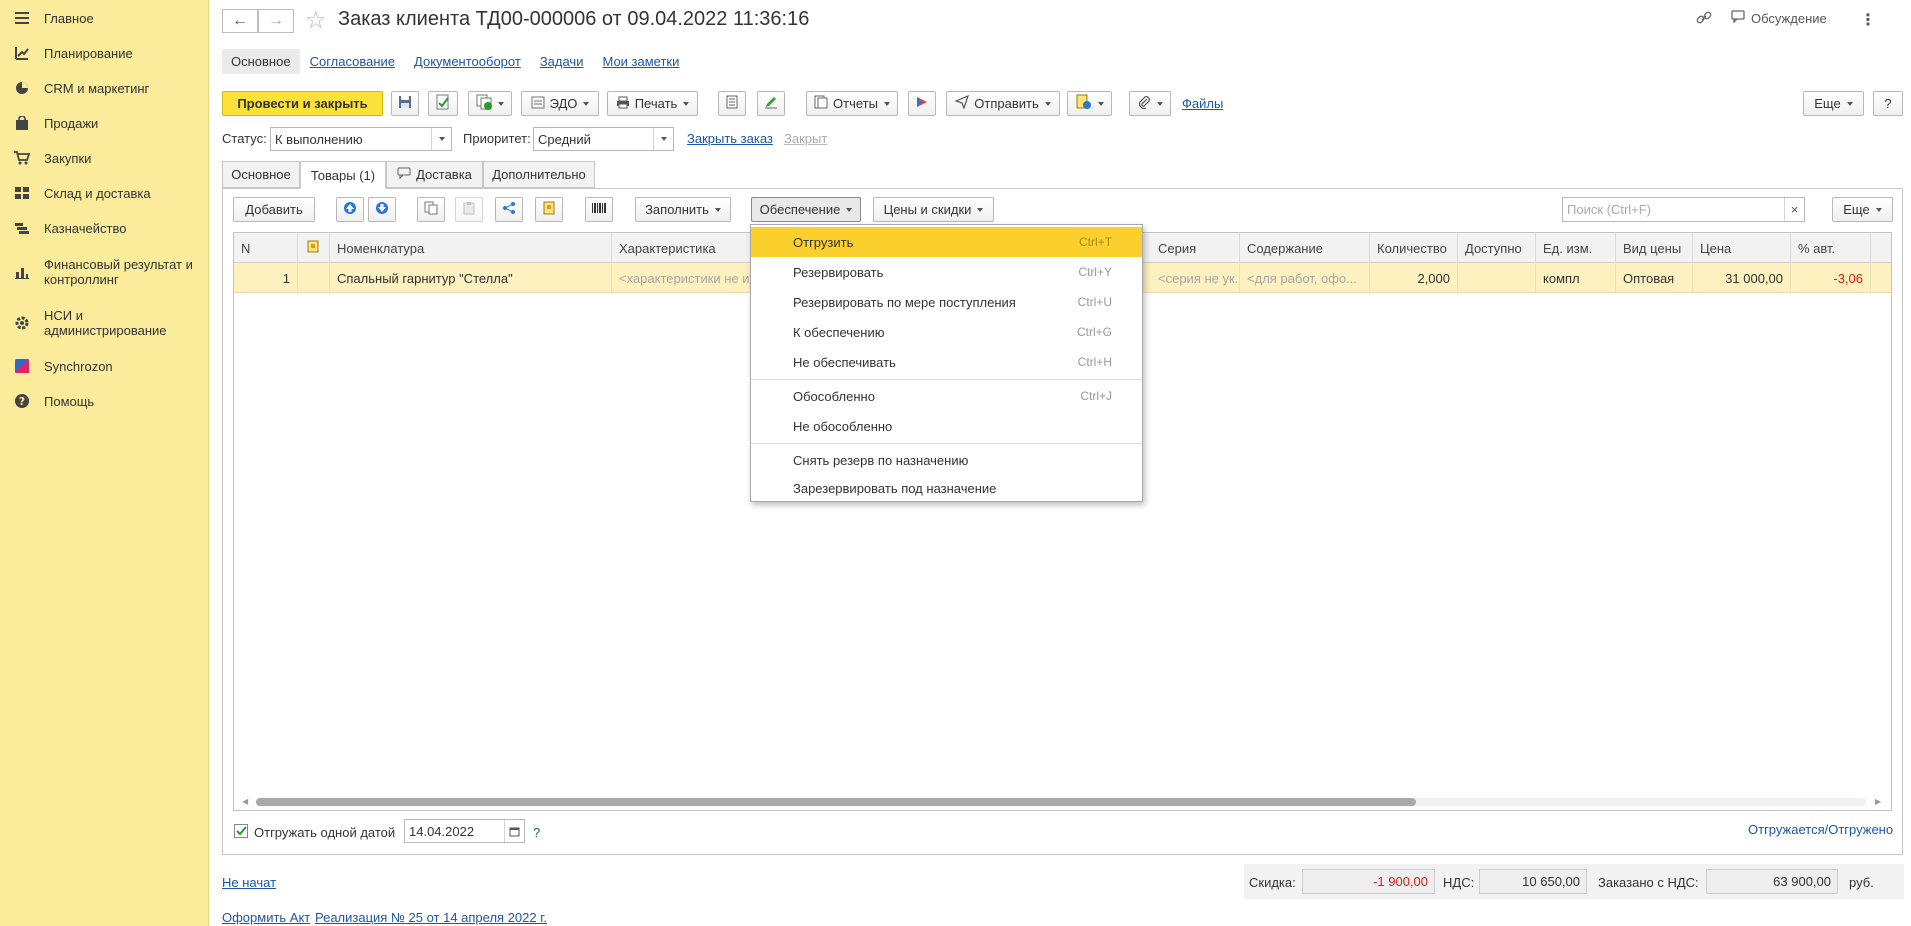 Image resolution: width=1911 pixels, height=926 pixels. Describe the element at coordinates (240, 21) in the screenshot. I see `back-button: ←` at that location.